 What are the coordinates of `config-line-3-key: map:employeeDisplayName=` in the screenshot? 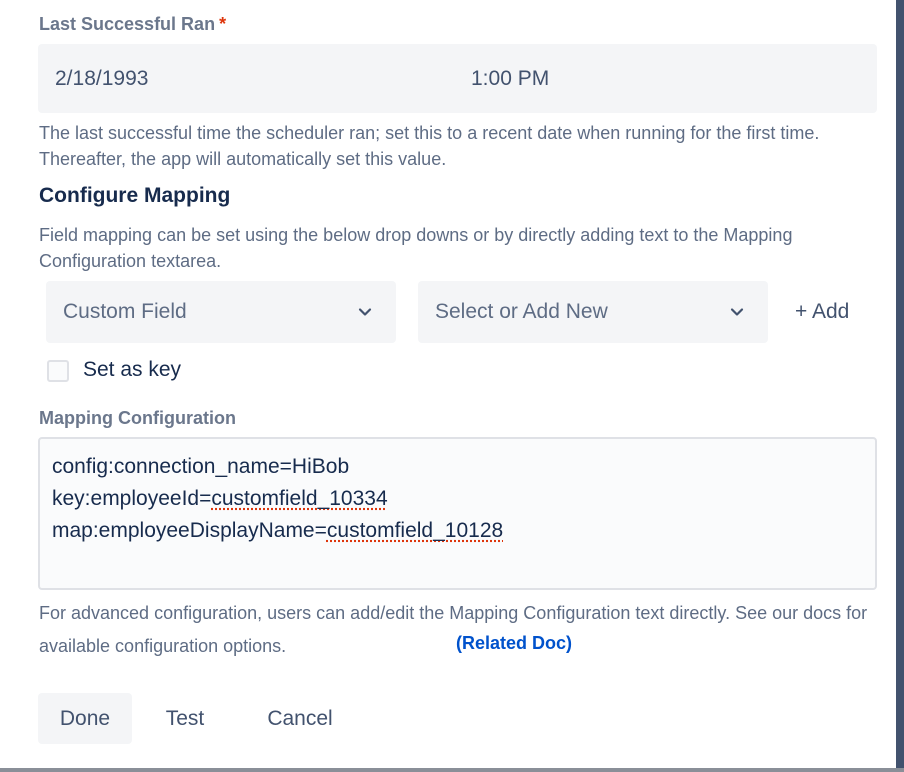 It's located at (189, 530).